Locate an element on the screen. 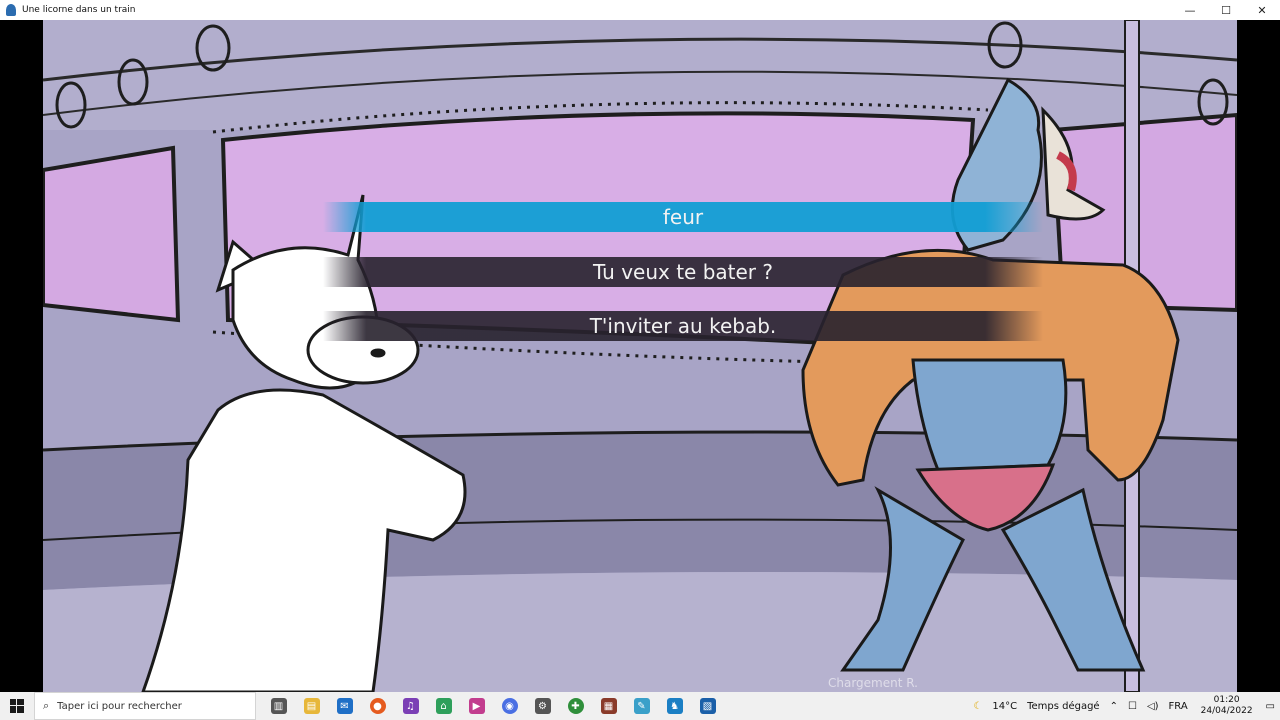 This screenshot has width=1280, height=720. taskbar-search: ⌕ Taper ici pour rechercher is located at coordinates (145, 706).